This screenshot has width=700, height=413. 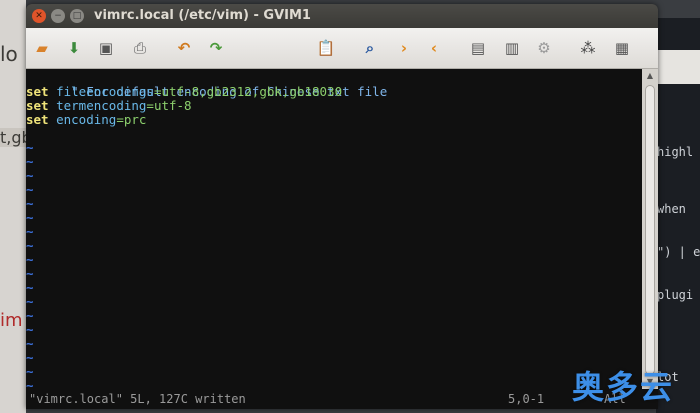 What do you see at coordinates (74, 48) in the screenshot?
I see `save-download-icon: ⬇` at bounding box center [74, 48].